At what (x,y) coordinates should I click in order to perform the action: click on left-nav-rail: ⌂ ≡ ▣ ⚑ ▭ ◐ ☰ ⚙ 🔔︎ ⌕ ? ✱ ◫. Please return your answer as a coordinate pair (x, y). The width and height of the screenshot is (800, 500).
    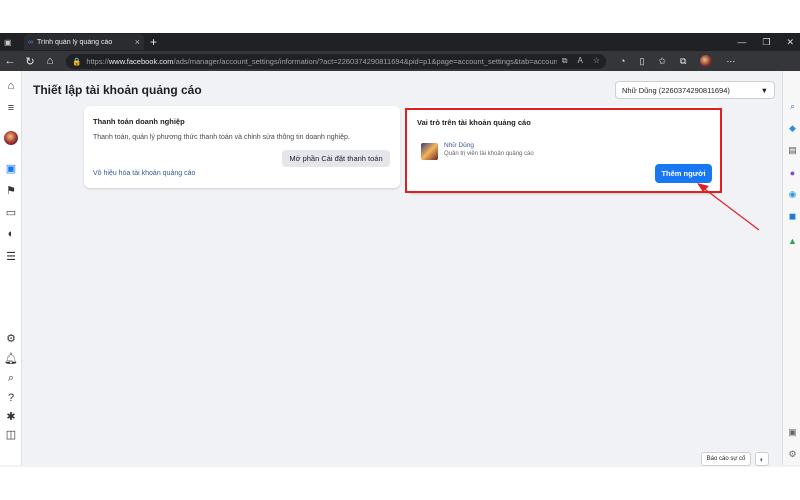
    Looking at the image, I should click on (11, 268).